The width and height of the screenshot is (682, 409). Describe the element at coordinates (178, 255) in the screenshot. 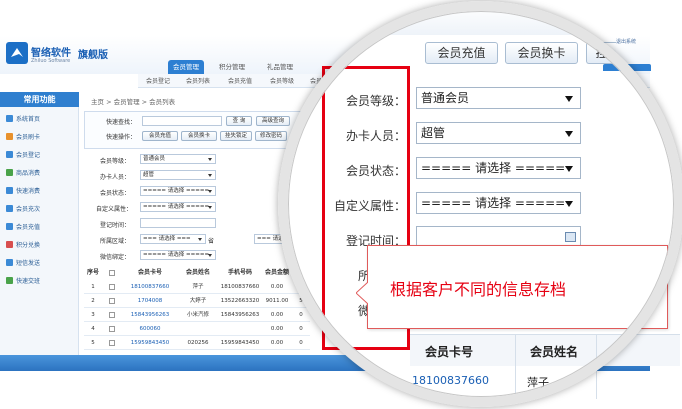

I see `filter-wechat-select: ===== 请选择 =====` at that location.